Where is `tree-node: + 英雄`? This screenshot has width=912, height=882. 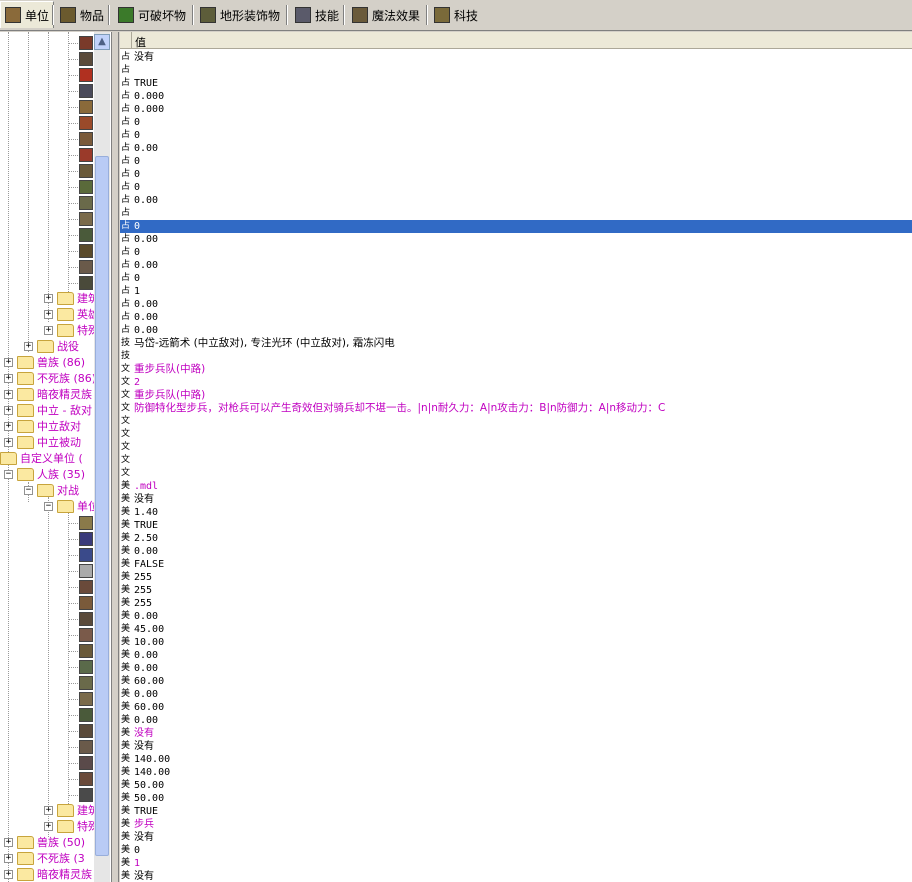 tree-node: + 英雄 is located at coordinates (71, 314).